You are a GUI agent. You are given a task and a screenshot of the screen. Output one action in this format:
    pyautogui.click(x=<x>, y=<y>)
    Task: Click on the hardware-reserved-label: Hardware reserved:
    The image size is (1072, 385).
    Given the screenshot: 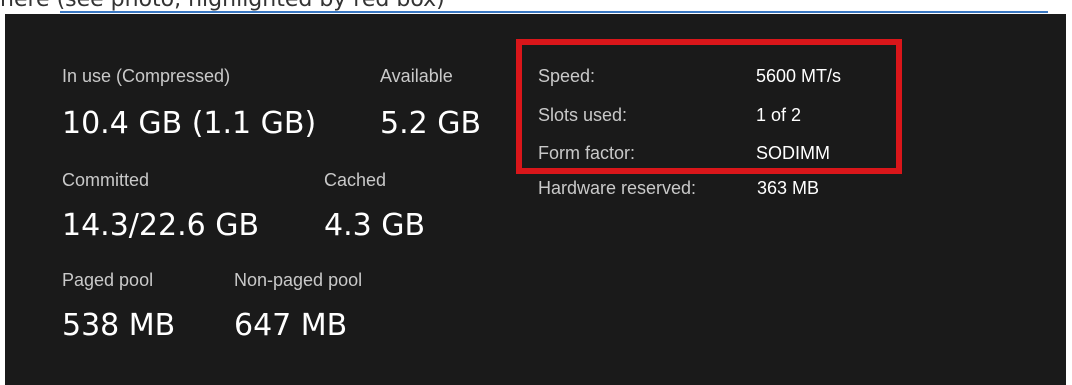 What is the action you would take?
    pyautogui.click(x=617, y=188)
    